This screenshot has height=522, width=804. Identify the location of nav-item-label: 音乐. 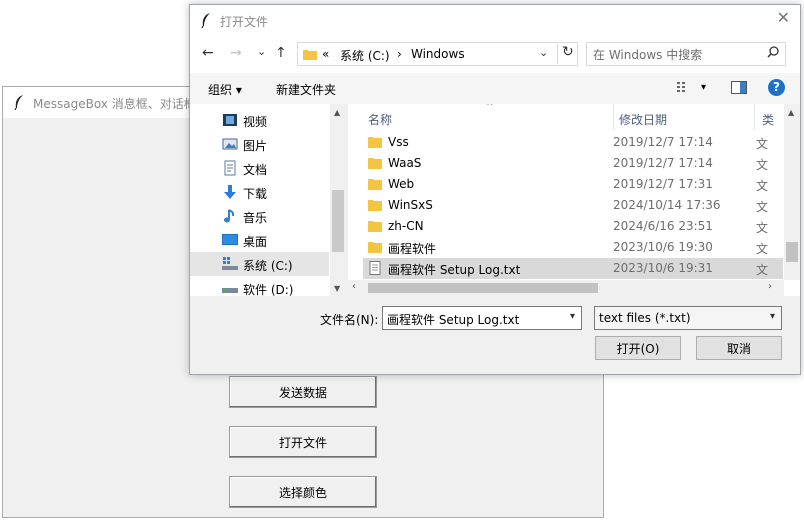
(255, 218).